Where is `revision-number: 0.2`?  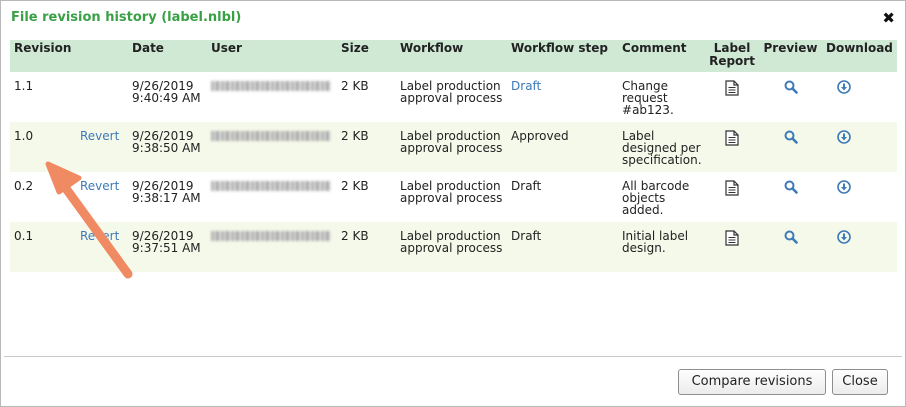 revision-number: 0.2 is located at coordinates (24, 186).